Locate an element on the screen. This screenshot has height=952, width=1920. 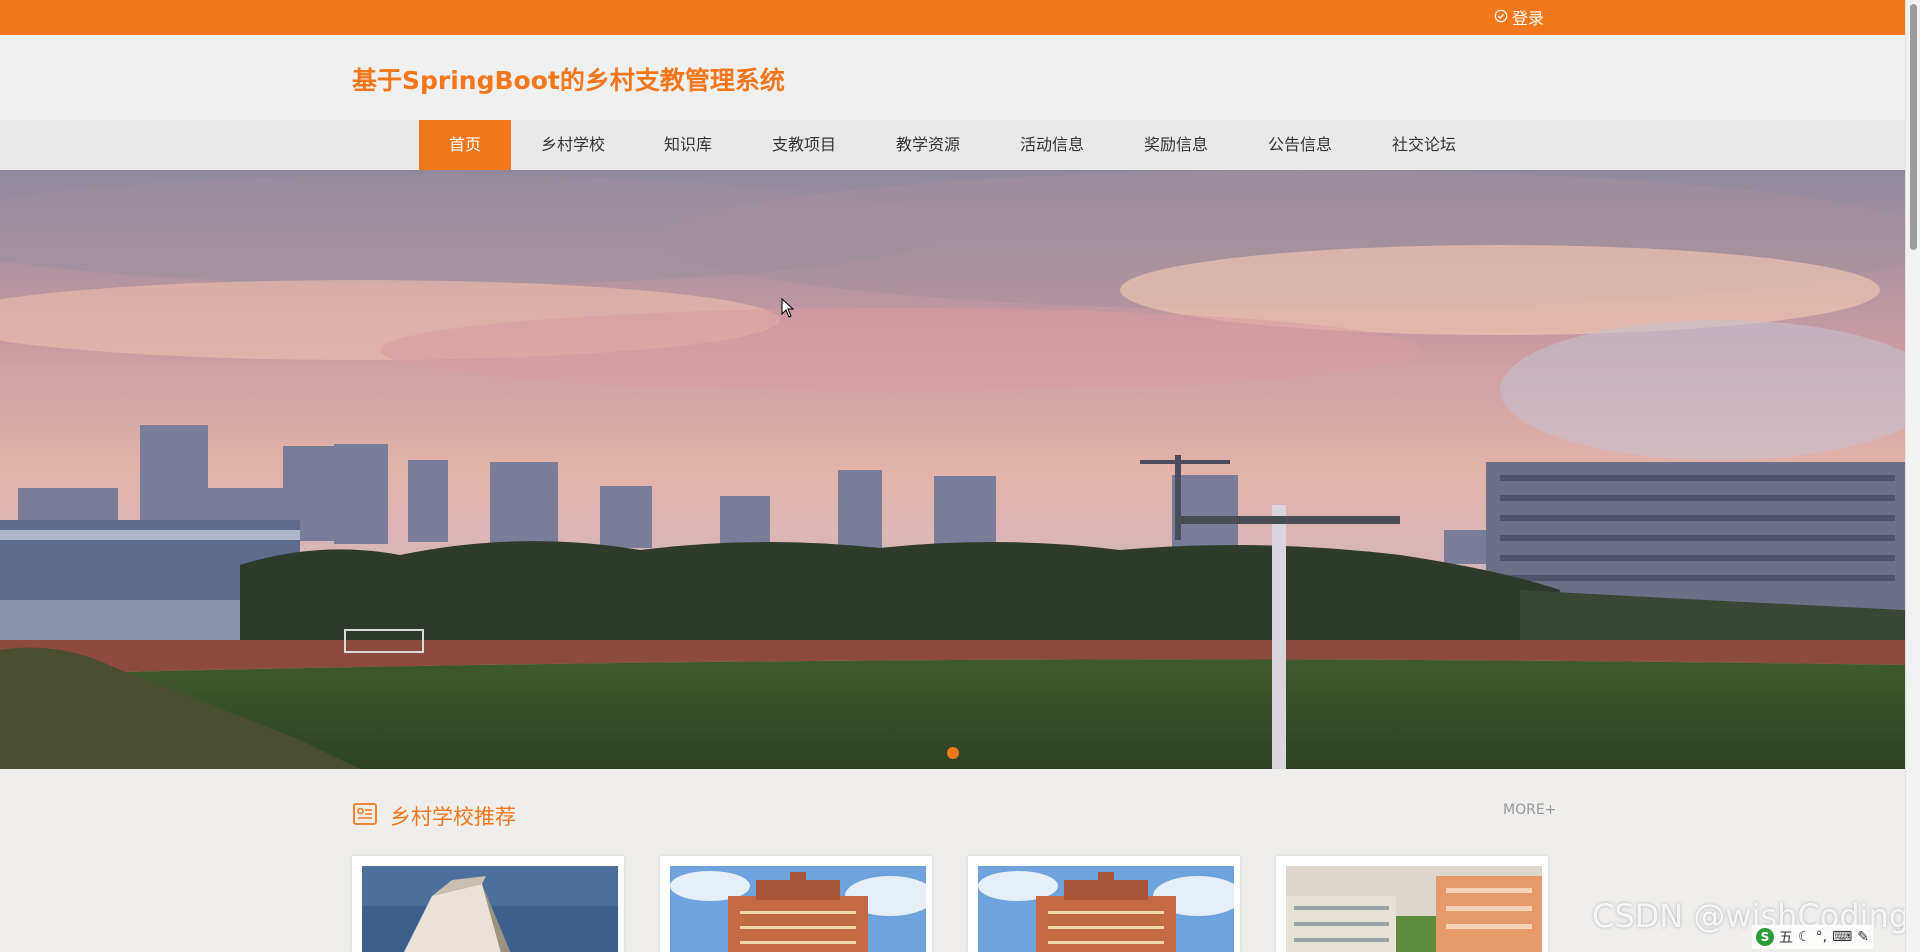
nav-item-announcements: 公告信息 is located at coordinates (1300, 145).